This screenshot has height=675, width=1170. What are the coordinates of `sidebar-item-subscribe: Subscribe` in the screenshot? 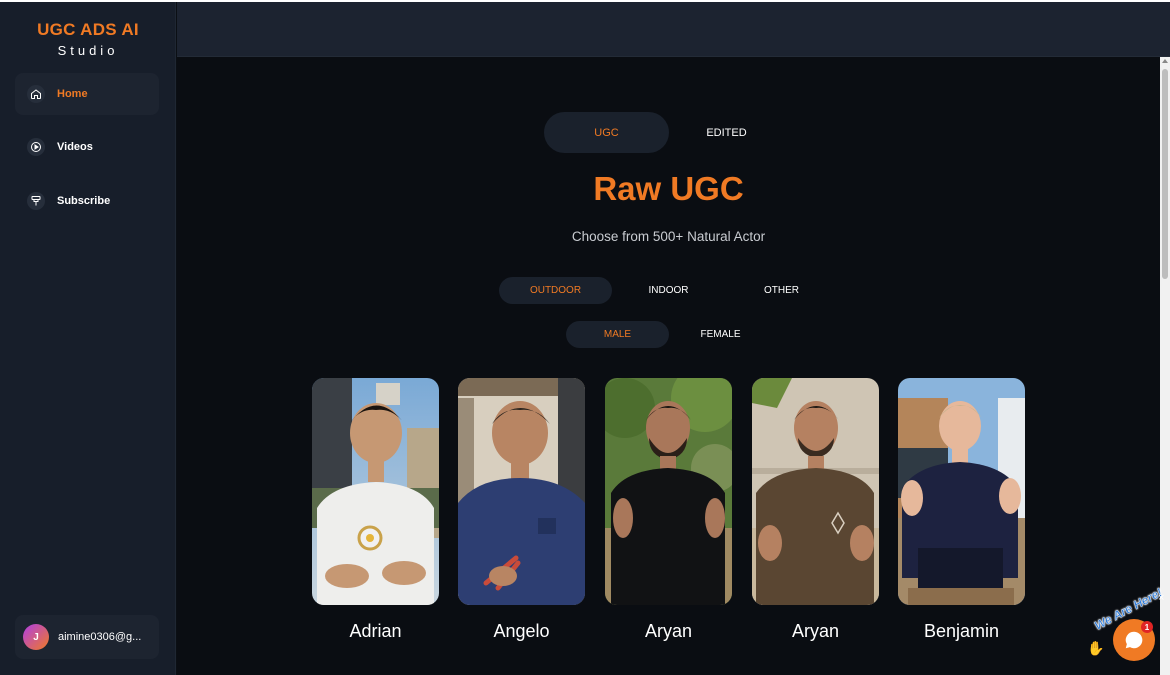 It's located at (87, 201).